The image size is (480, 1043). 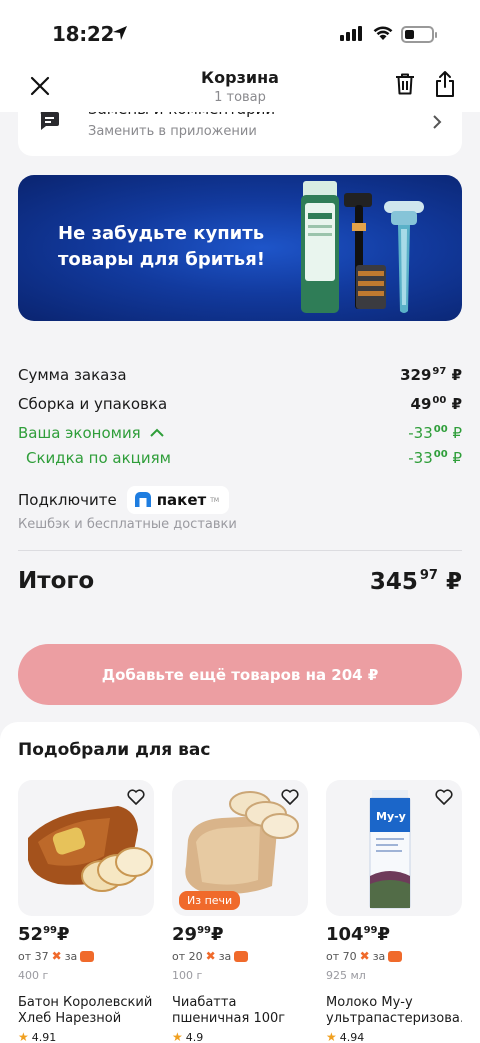 I want to click on cellular-signal-icon, so click(x=351, y=33).